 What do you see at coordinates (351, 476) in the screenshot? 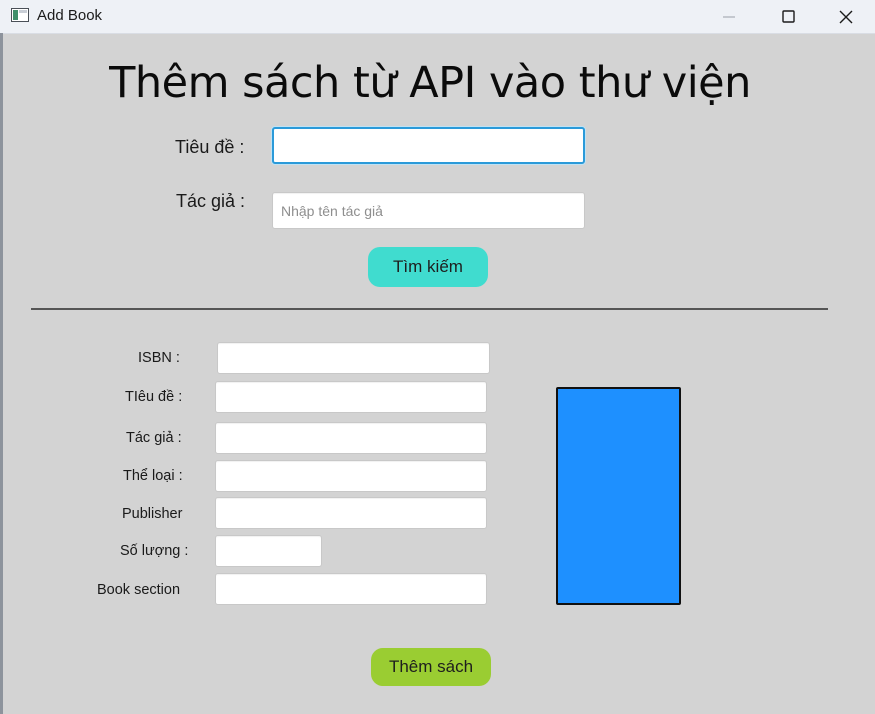
I see `genre-input` at bounding box center [351, 476].